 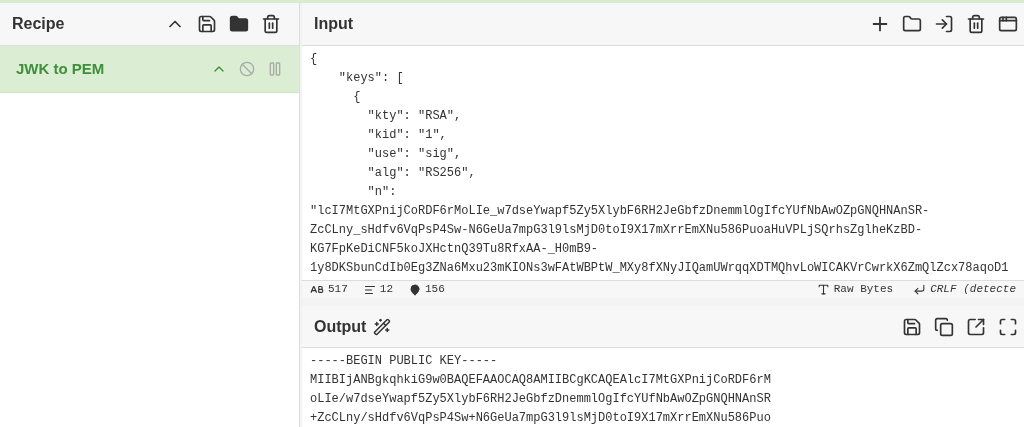 What do you see at coordinates (454, 249) in the screenshot?
I see `code-line: KG7FpKeDiCNF5koJXHctnQ39Tu8RfxAA-_H0mB9-` at bounding box center [454, 249].